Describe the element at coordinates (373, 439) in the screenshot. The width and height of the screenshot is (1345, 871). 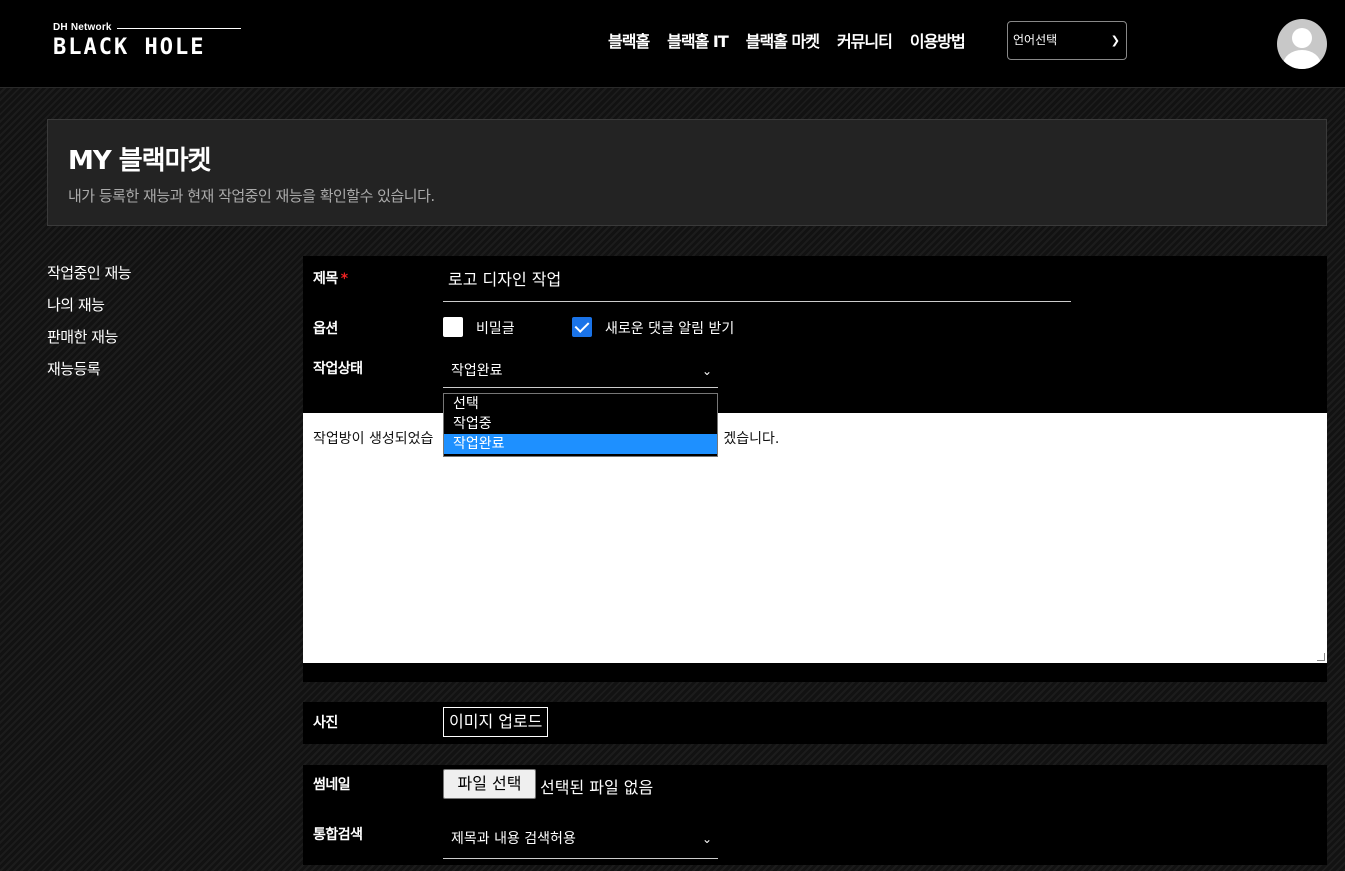
I see `content-text-start: 작업방이 생성되었습` at that location.